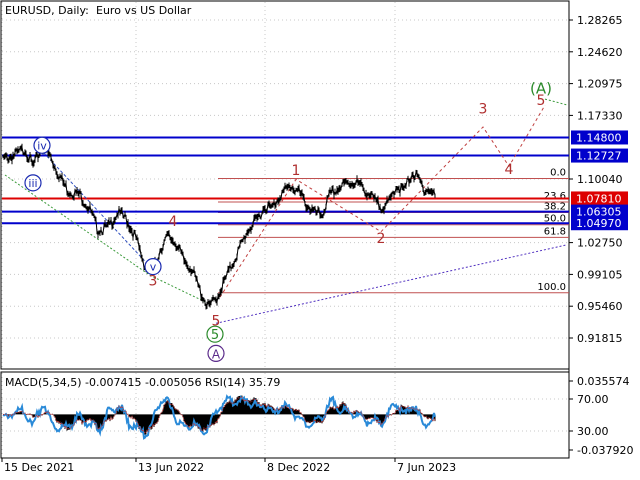 This screenshot has height=480, width=640. What do you see at coordinates (47, 10) in the screenshot?
I see `chart-symbol: EURUSD, Daily:` at bounding box center [47, 10].